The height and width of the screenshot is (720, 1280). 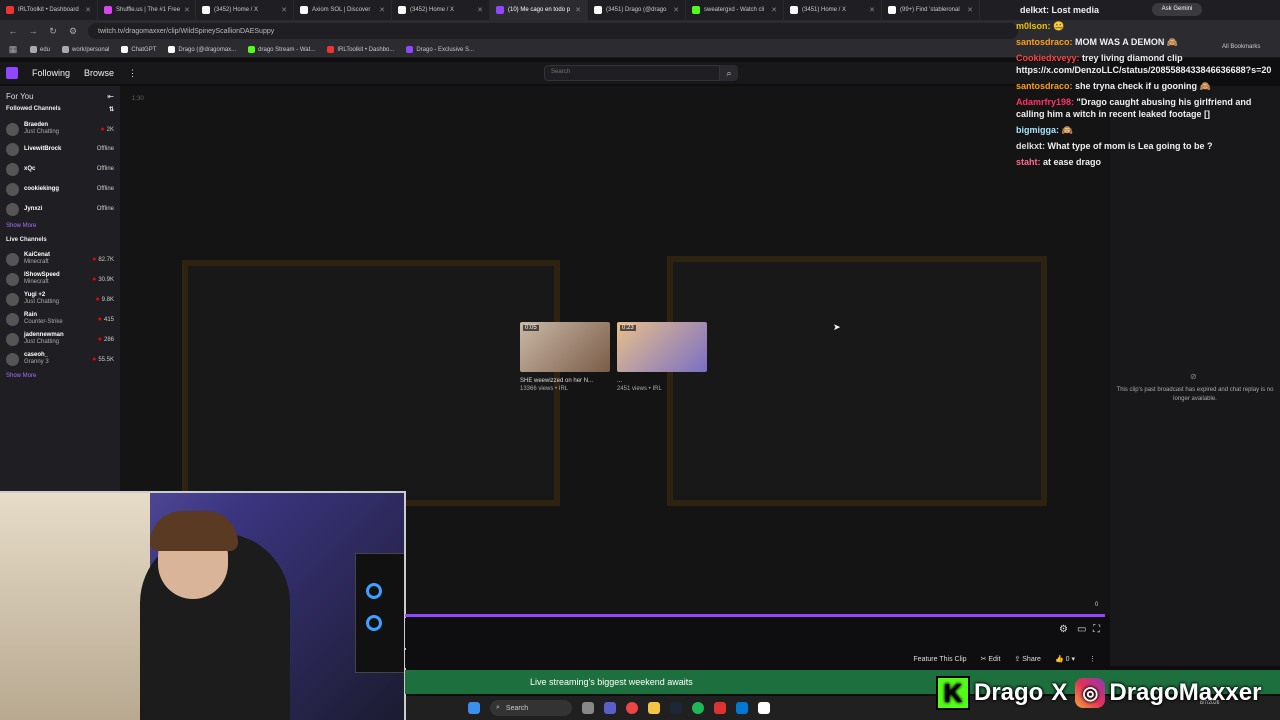 What do you see at coordinates (1037, 130) in the screenshot?
I see `chat-username: bigmigga:` at bounding box center [1037, 130].